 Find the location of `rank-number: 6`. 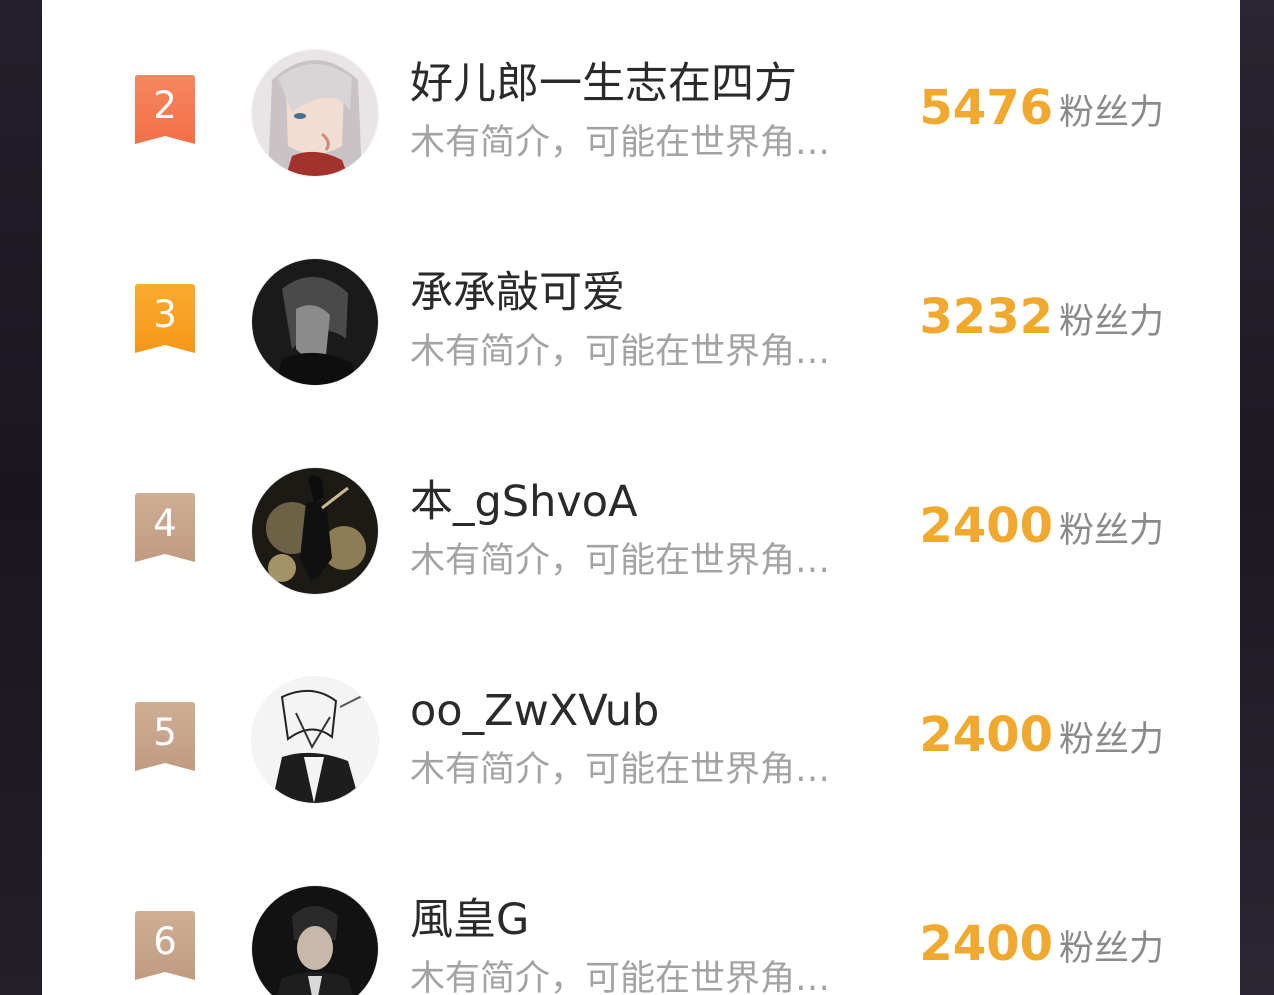

rank-number: 6 is located at coordinates (165, 941).